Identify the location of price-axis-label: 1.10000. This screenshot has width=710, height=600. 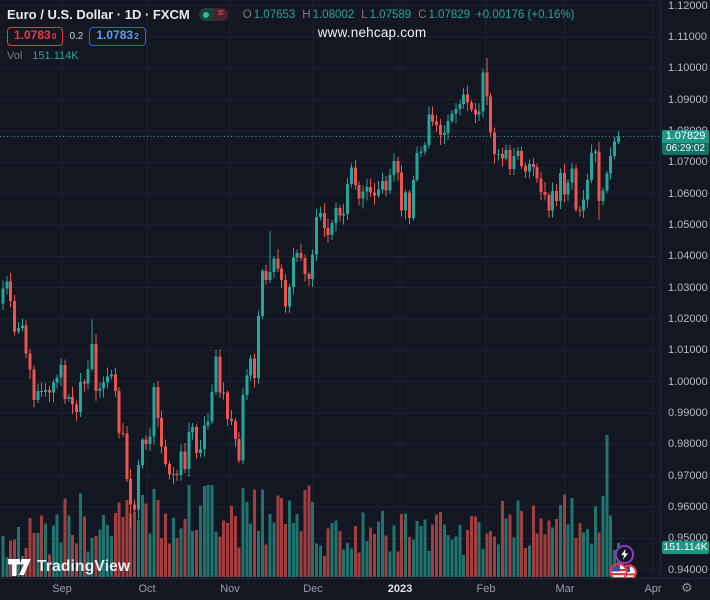
(688, 68).